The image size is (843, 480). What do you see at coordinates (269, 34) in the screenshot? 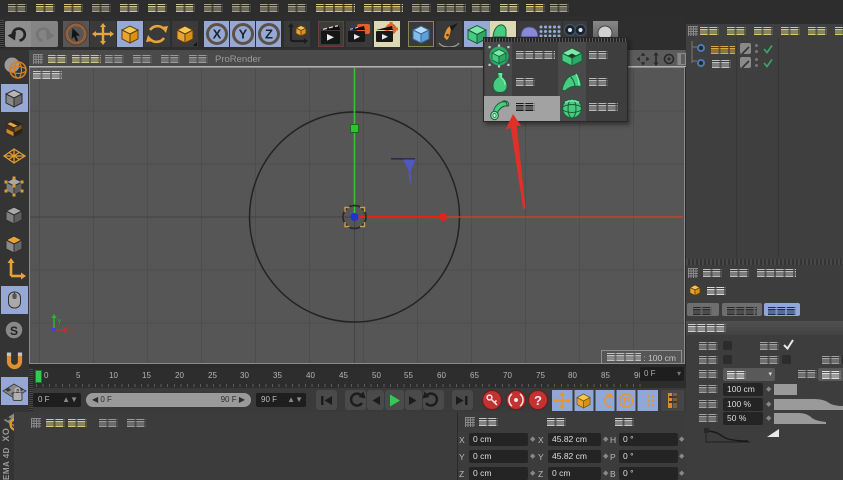
I see `svg-text: Z` at bounding box center [269, 34].